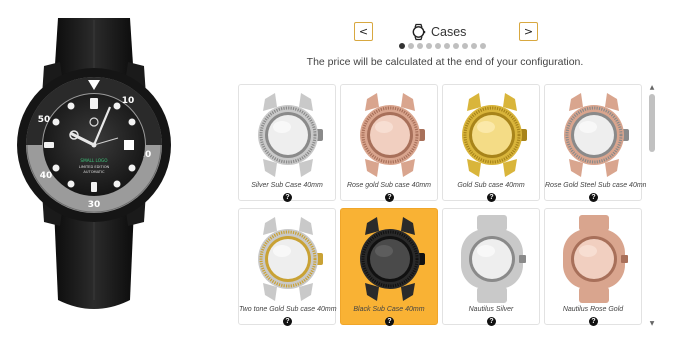  Describe the element at coordinates (363, 31) in the screenshot. I see `previous-step-button: <` at that location.